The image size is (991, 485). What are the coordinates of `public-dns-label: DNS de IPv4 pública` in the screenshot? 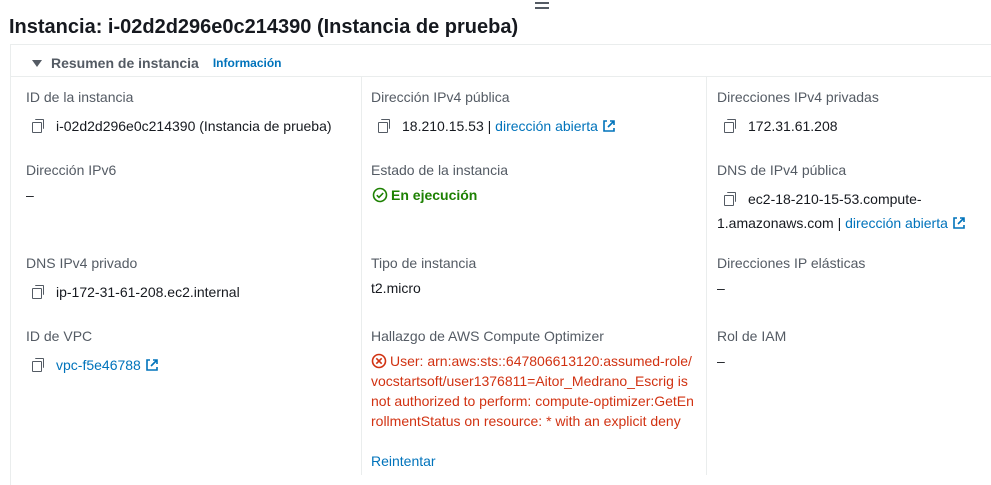 It's located at (782, 170).